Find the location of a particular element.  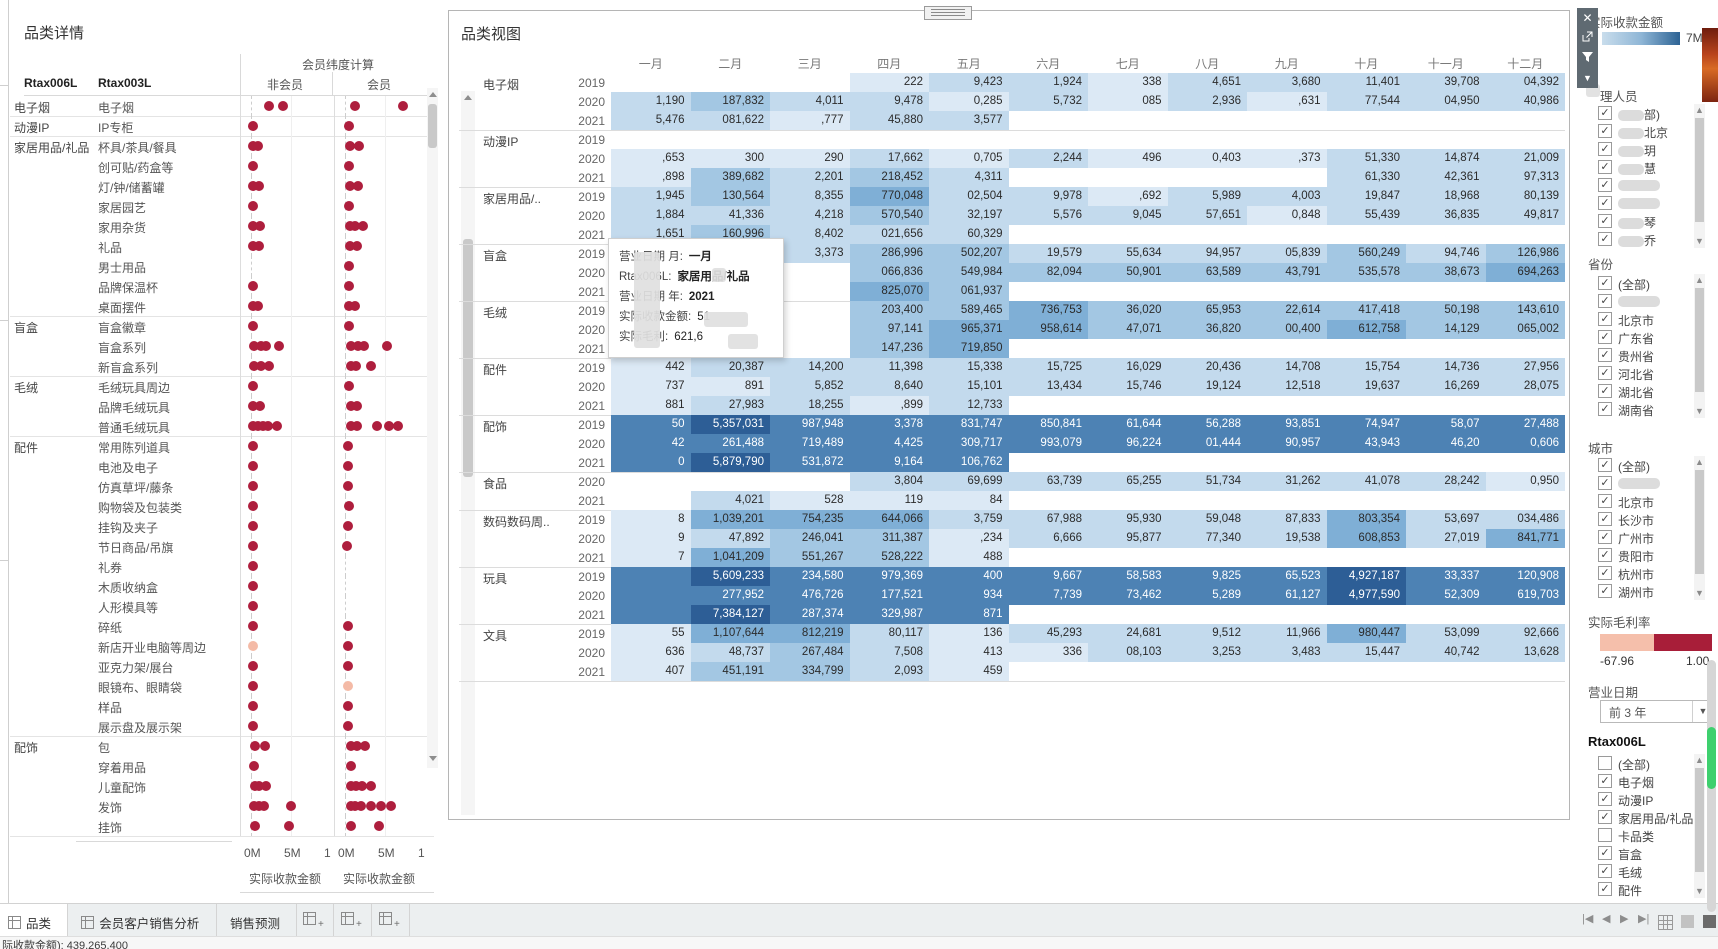

heatmap-cell: 19,538 is located at coordinates (1287, 538).